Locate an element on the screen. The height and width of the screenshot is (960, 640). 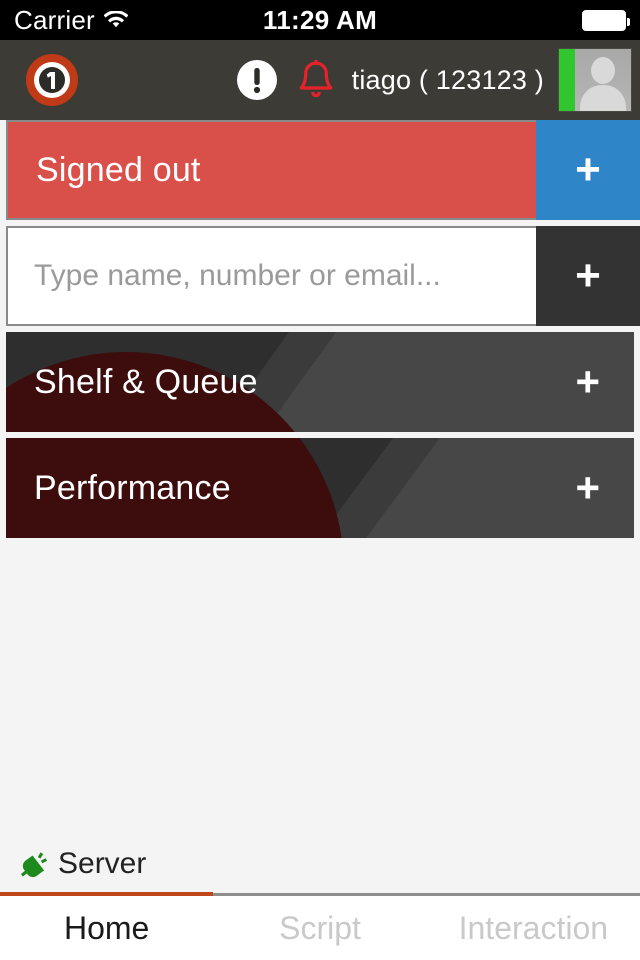
server-label: Server is located at coordinates (102, 863).